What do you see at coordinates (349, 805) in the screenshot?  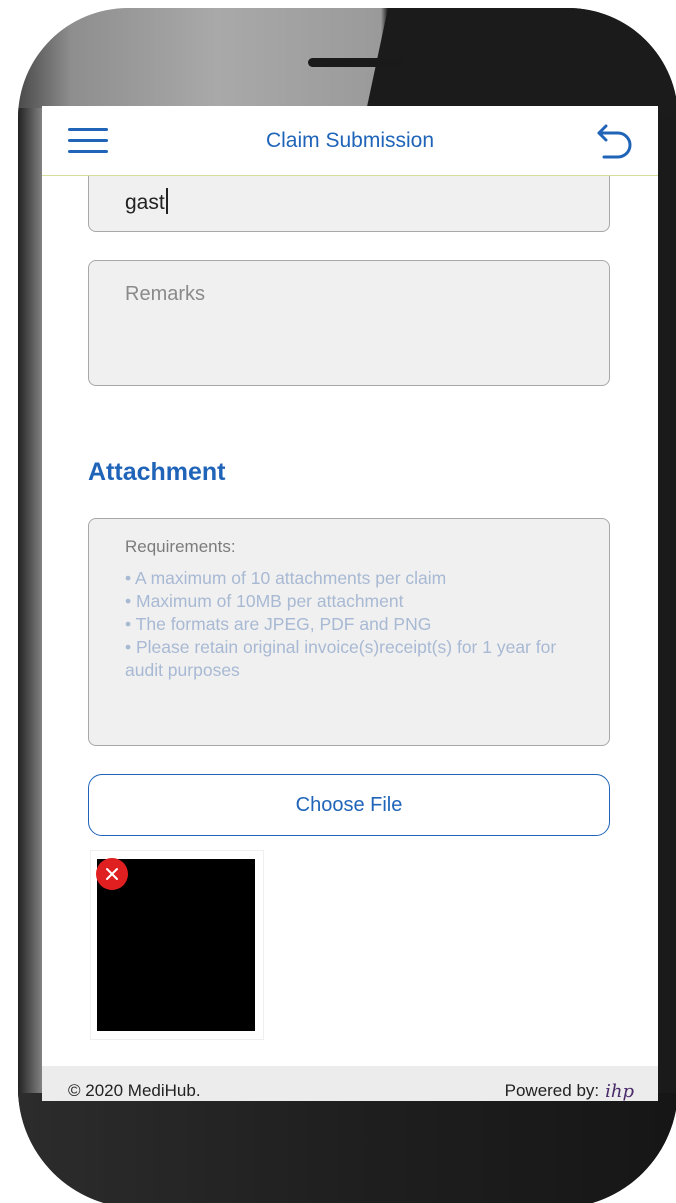 I see `choose-file-button: Choose File` at bounding box center [349, 805].